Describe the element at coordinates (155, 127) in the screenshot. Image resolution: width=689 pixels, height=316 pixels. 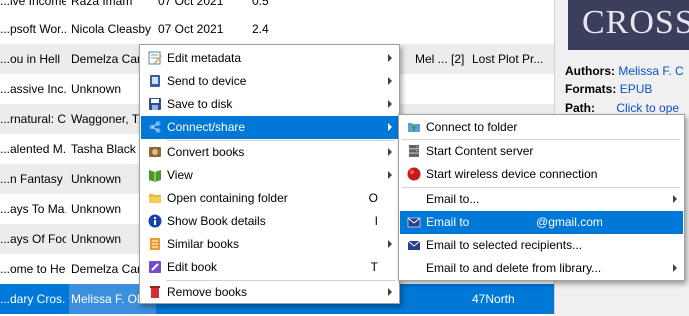
I see `connect-share-icon` at that location.